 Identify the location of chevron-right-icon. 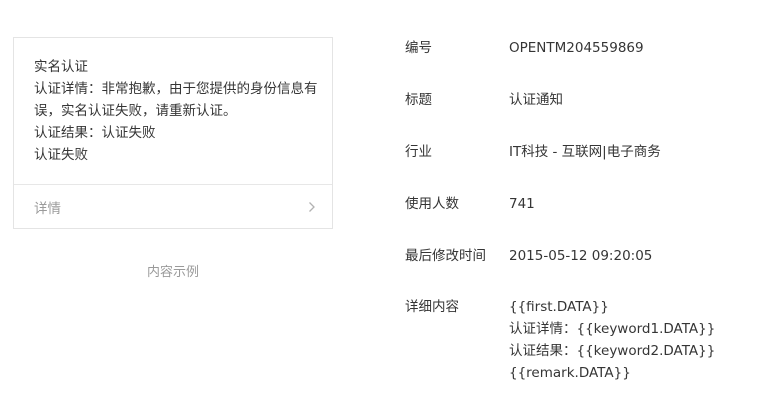
(312, 207).